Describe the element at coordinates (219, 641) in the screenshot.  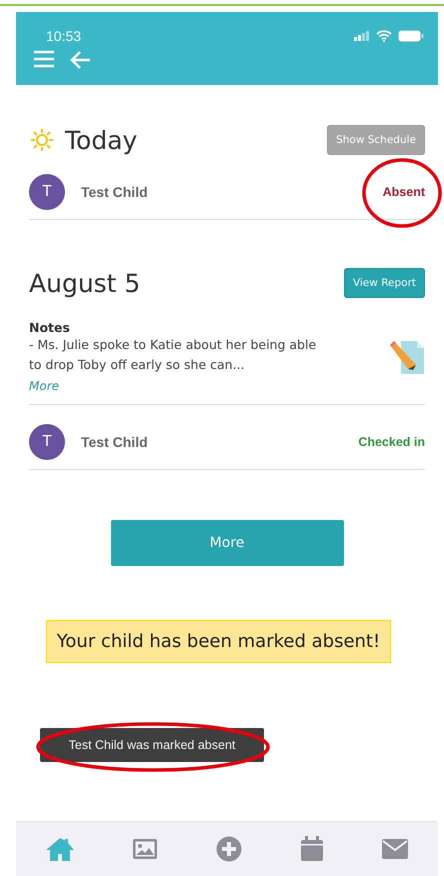
I see `absent-banner: Your child has been marked absent!` at that location.